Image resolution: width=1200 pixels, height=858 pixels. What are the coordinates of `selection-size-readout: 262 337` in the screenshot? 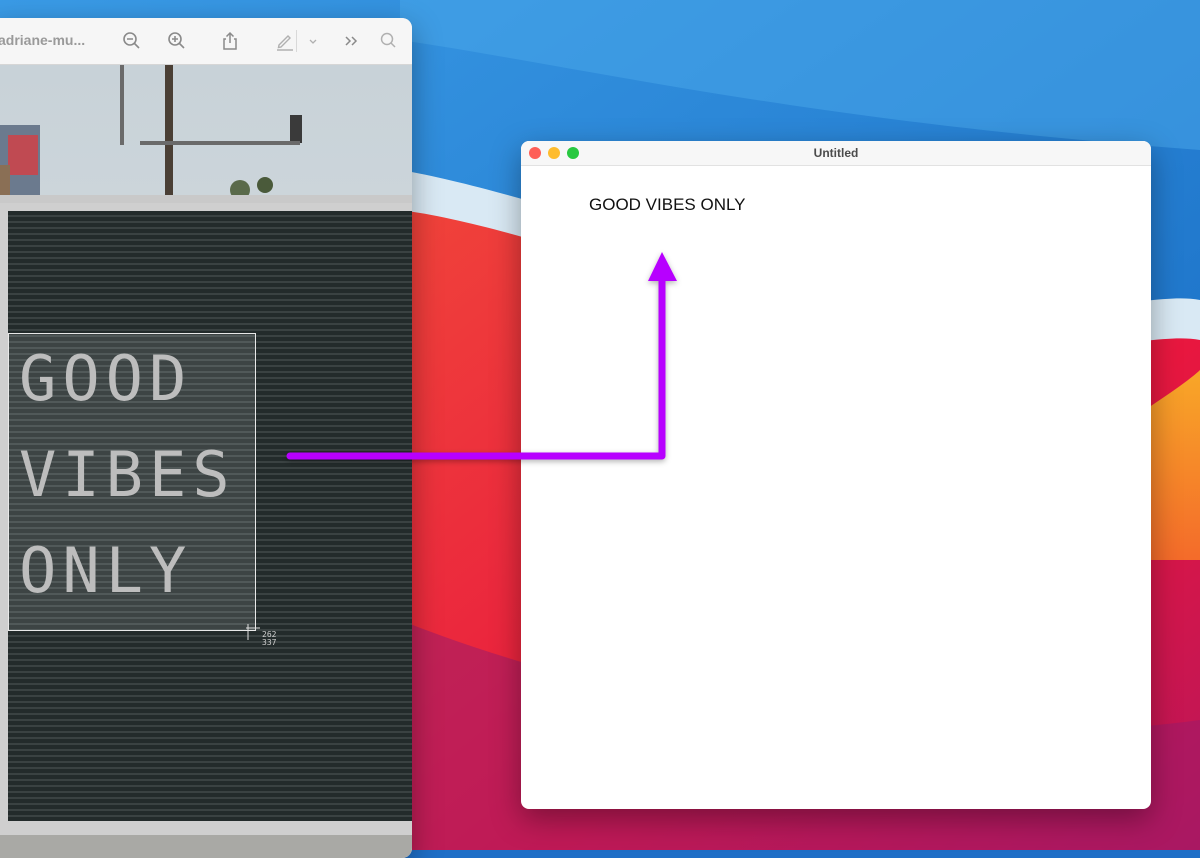 It's located at (269, 639).